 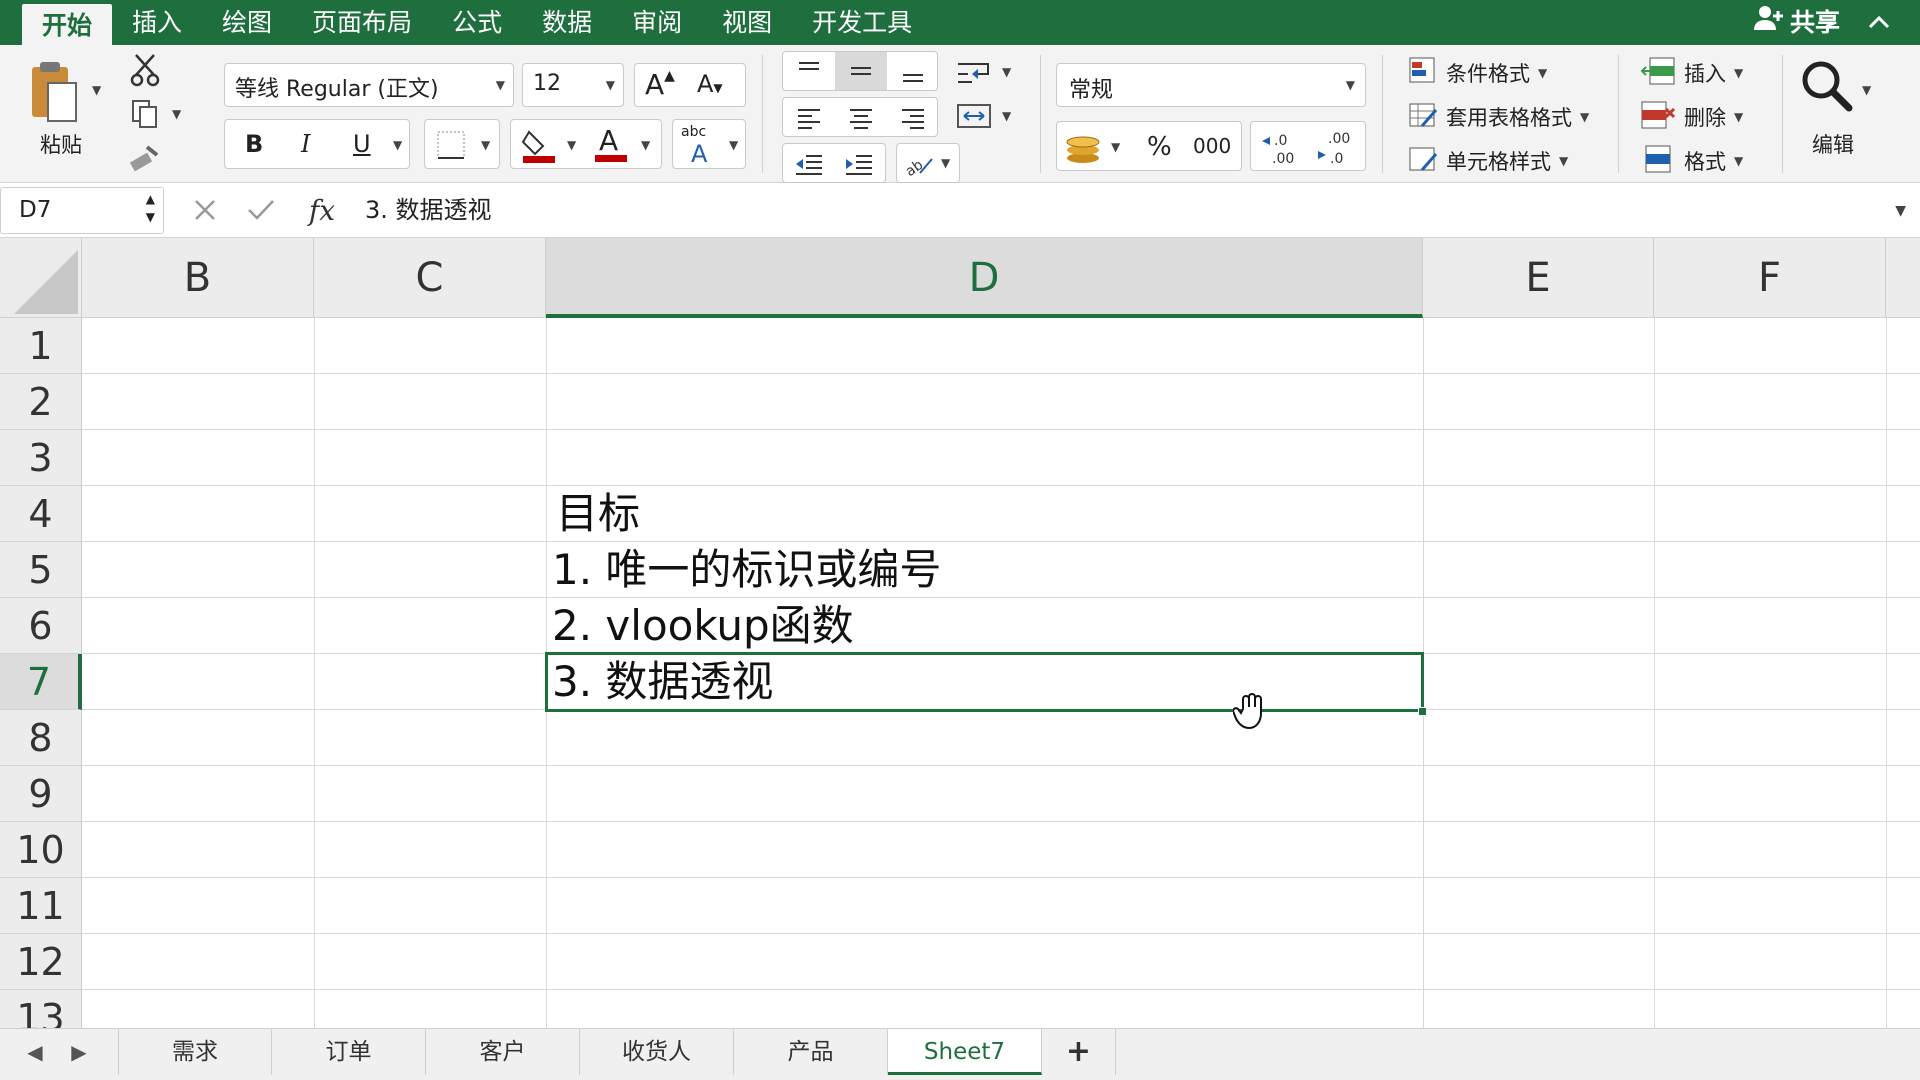 What do you see at coordinates (1879, 22) in the screenshot?
I see `collapse-ribbon-icon` at bounding box center [1879, 22].